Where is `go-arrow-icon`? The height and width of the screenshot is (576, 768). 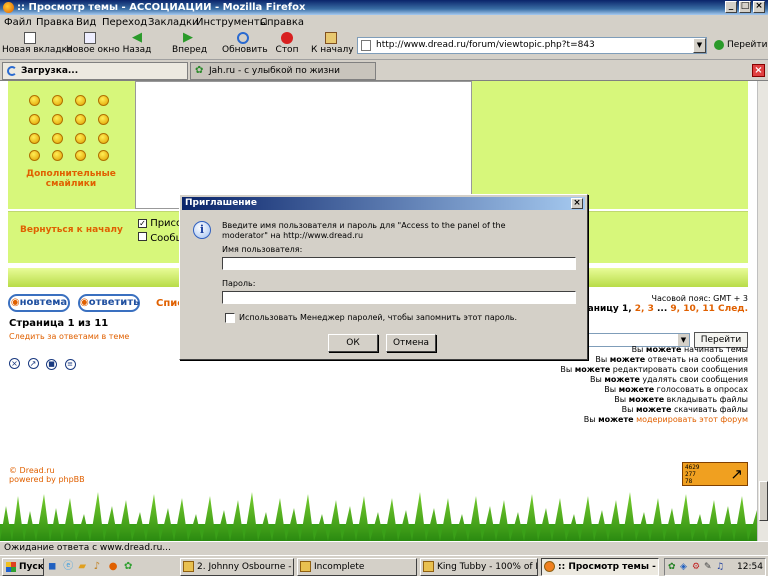 go-arrow-icon is located at coordinates (719, 45).